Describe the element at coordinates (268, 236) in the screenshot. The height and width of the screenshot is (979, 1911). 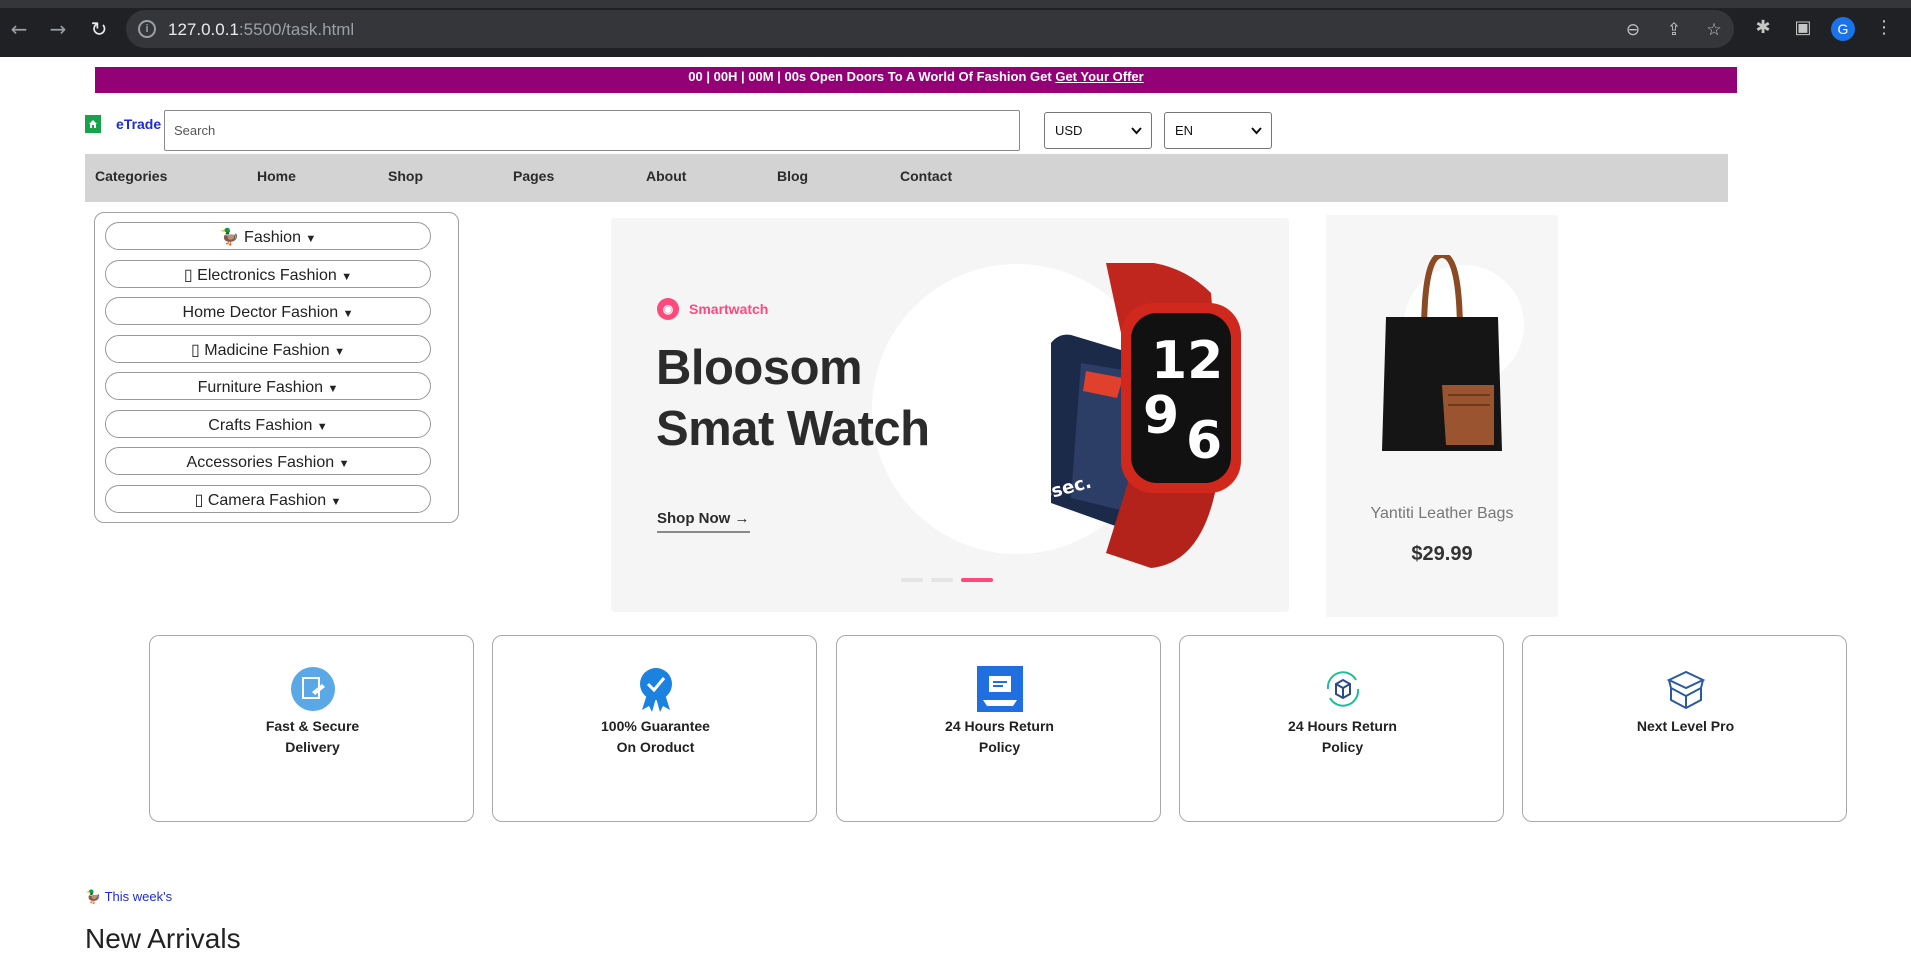
I see `category-fashion: 🦆 Fashion ▼` at that location.